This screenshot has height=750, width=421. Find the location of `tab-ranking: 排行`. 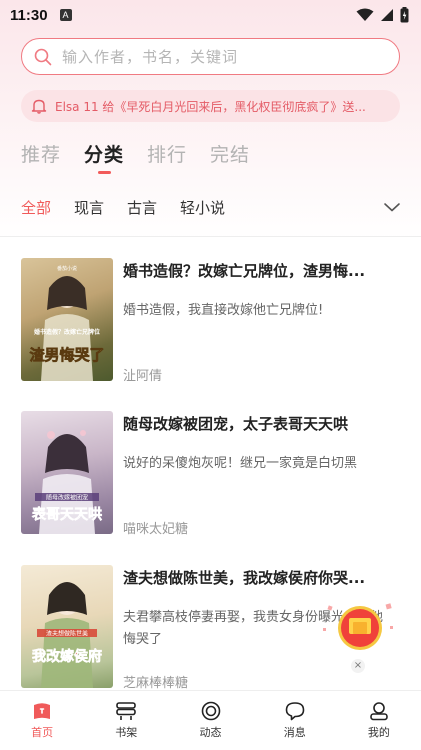

tab-ranking: 排行 is located at coordinates (167, 160).